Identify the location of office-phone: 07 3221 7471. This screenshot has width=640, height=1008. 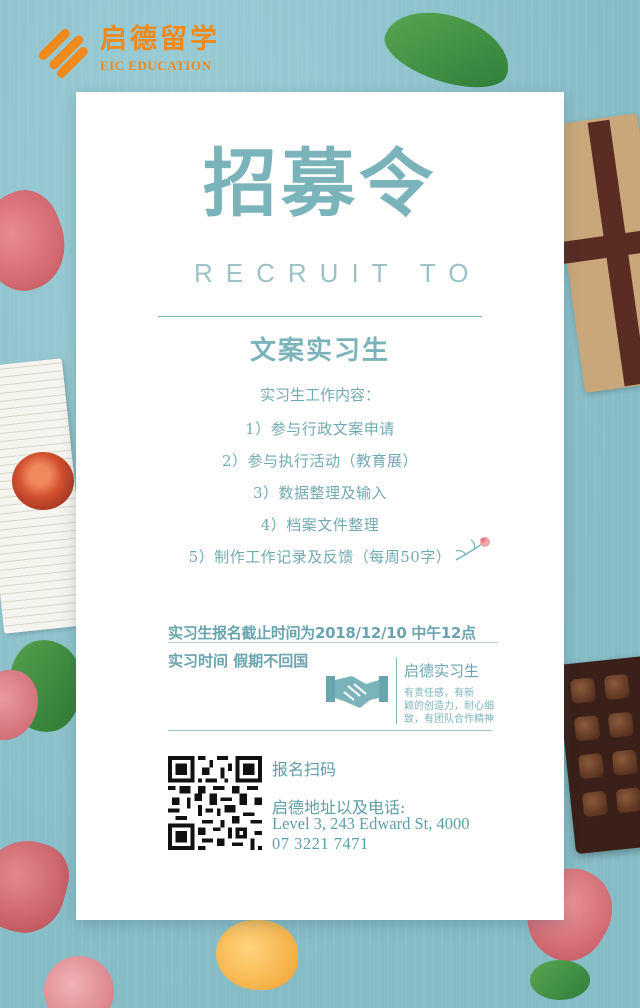
(320, 844).